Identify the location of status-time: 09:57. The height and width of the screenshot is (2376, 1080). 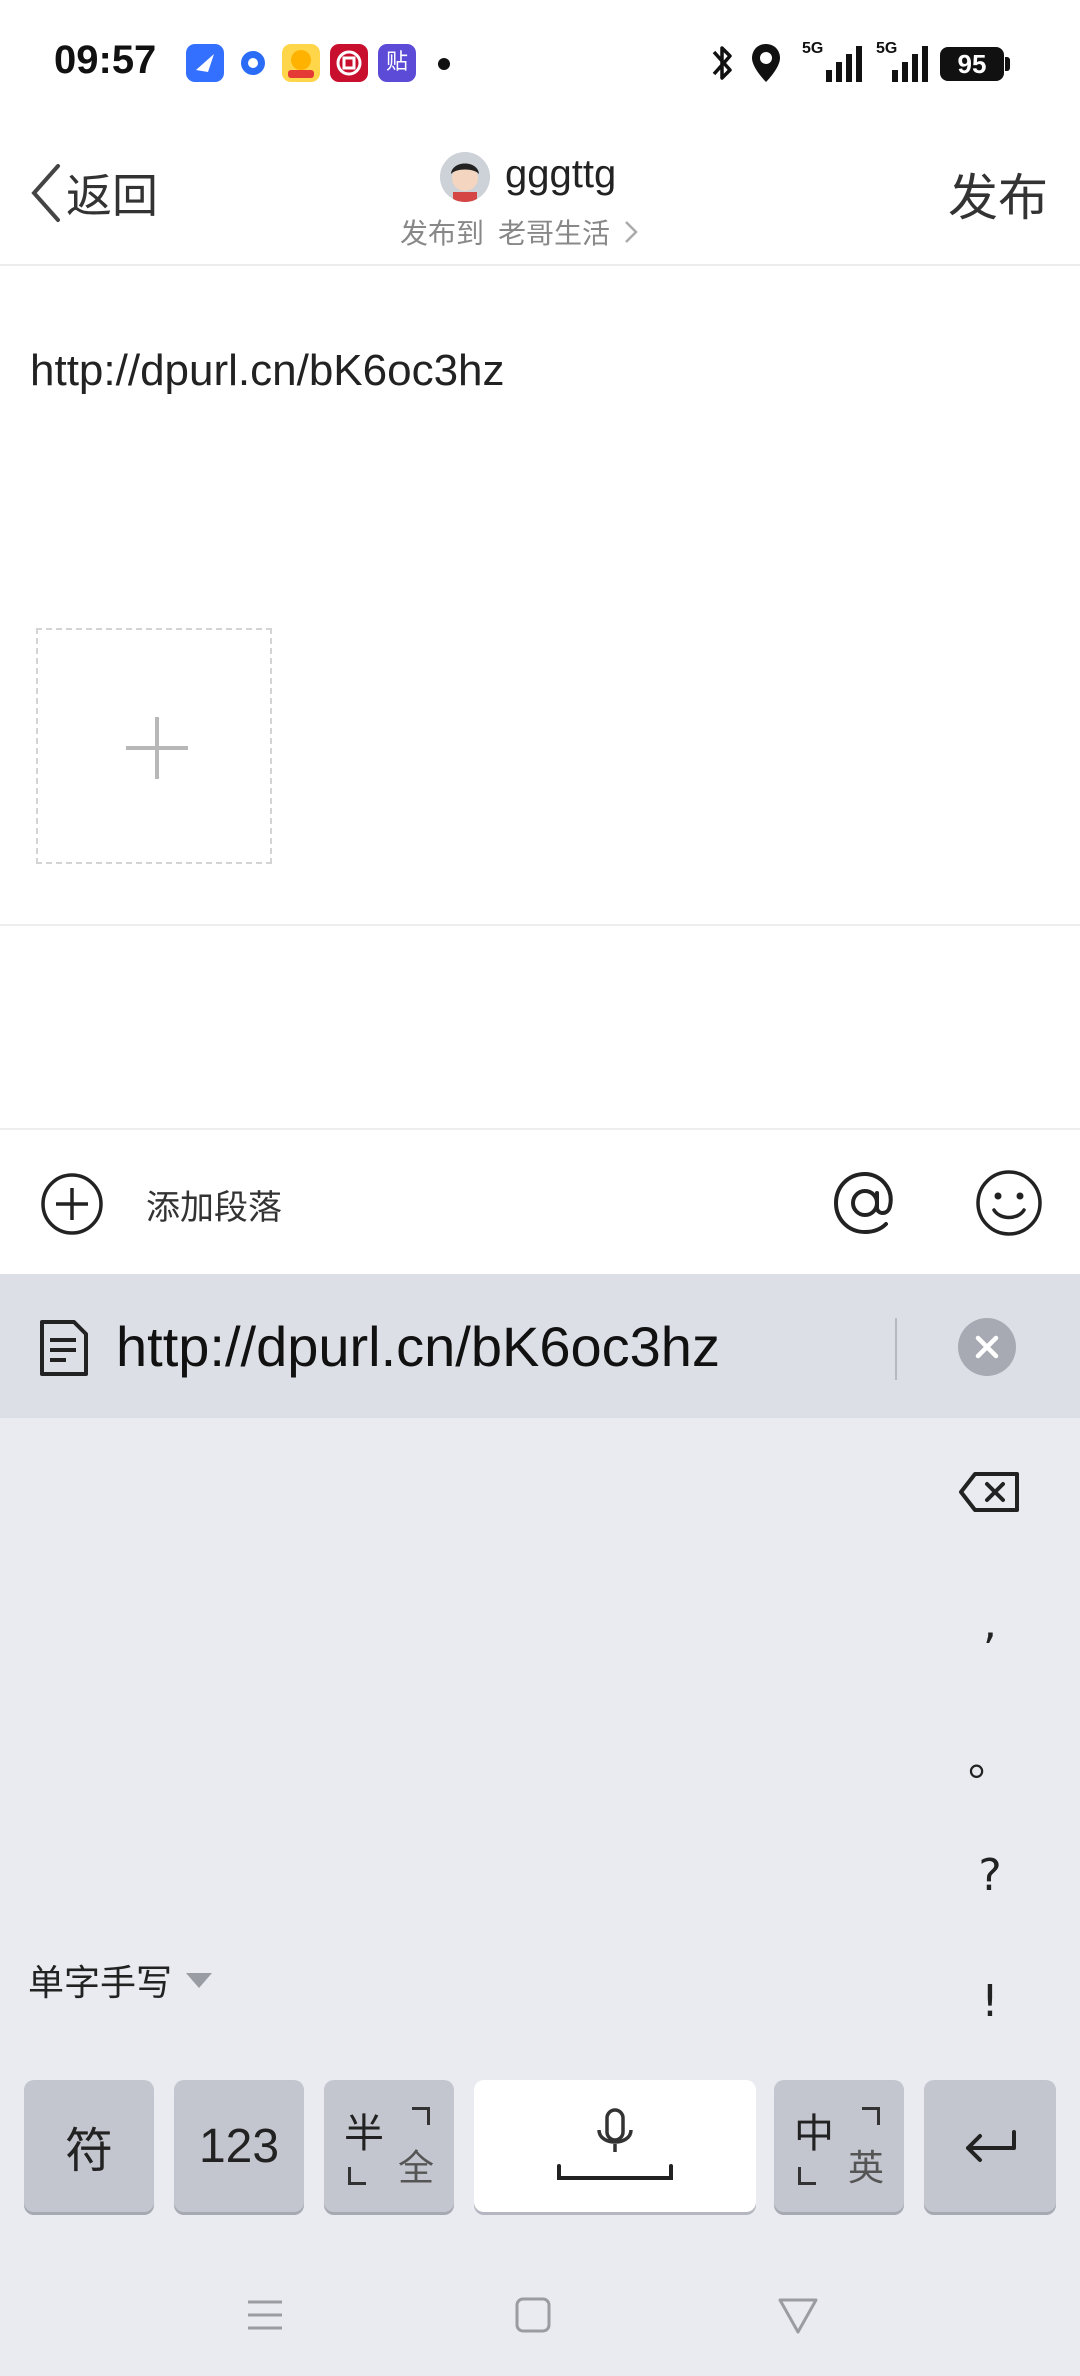
(105, 60).